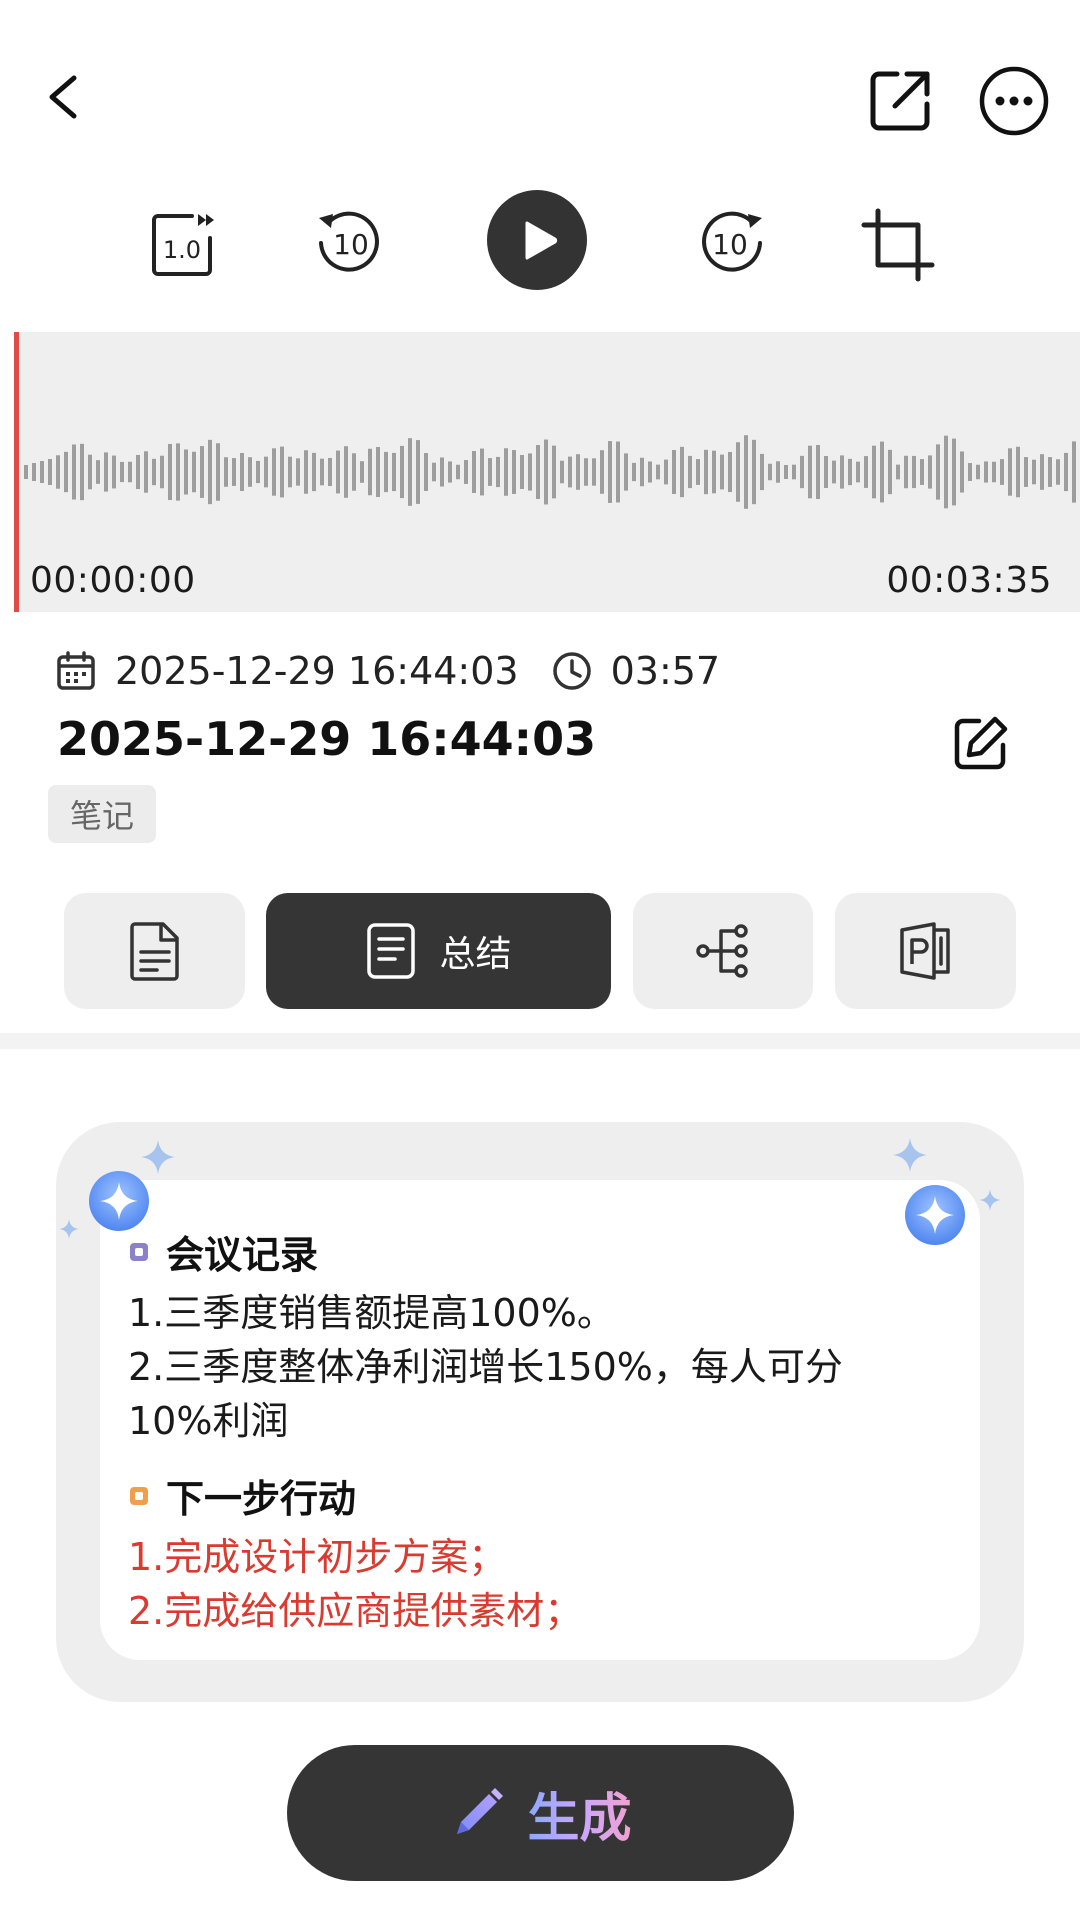  I want to click on rewind-button: 10, so click(348, 243).